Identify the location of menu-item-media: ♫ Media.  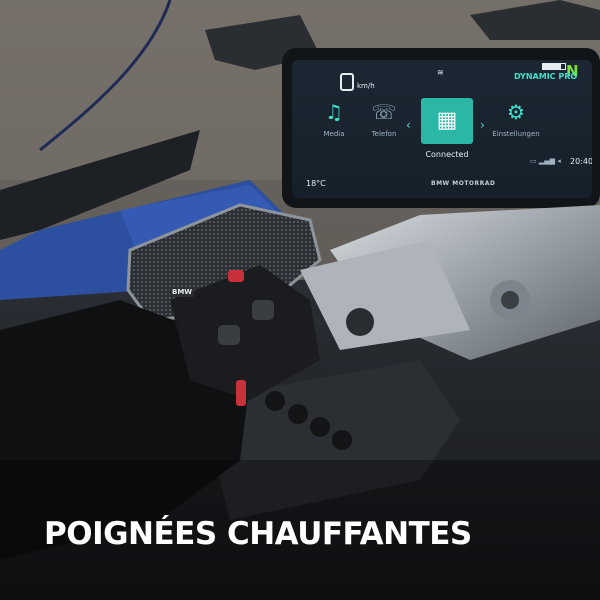
(334, 130).